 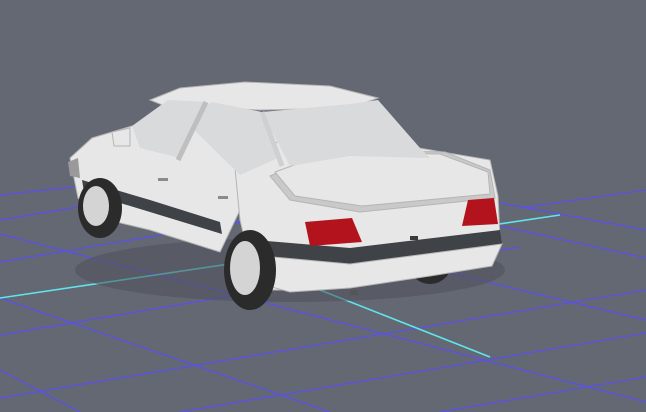 I want to click on rear-left-wheel-rim, so click(x=245, y=268).